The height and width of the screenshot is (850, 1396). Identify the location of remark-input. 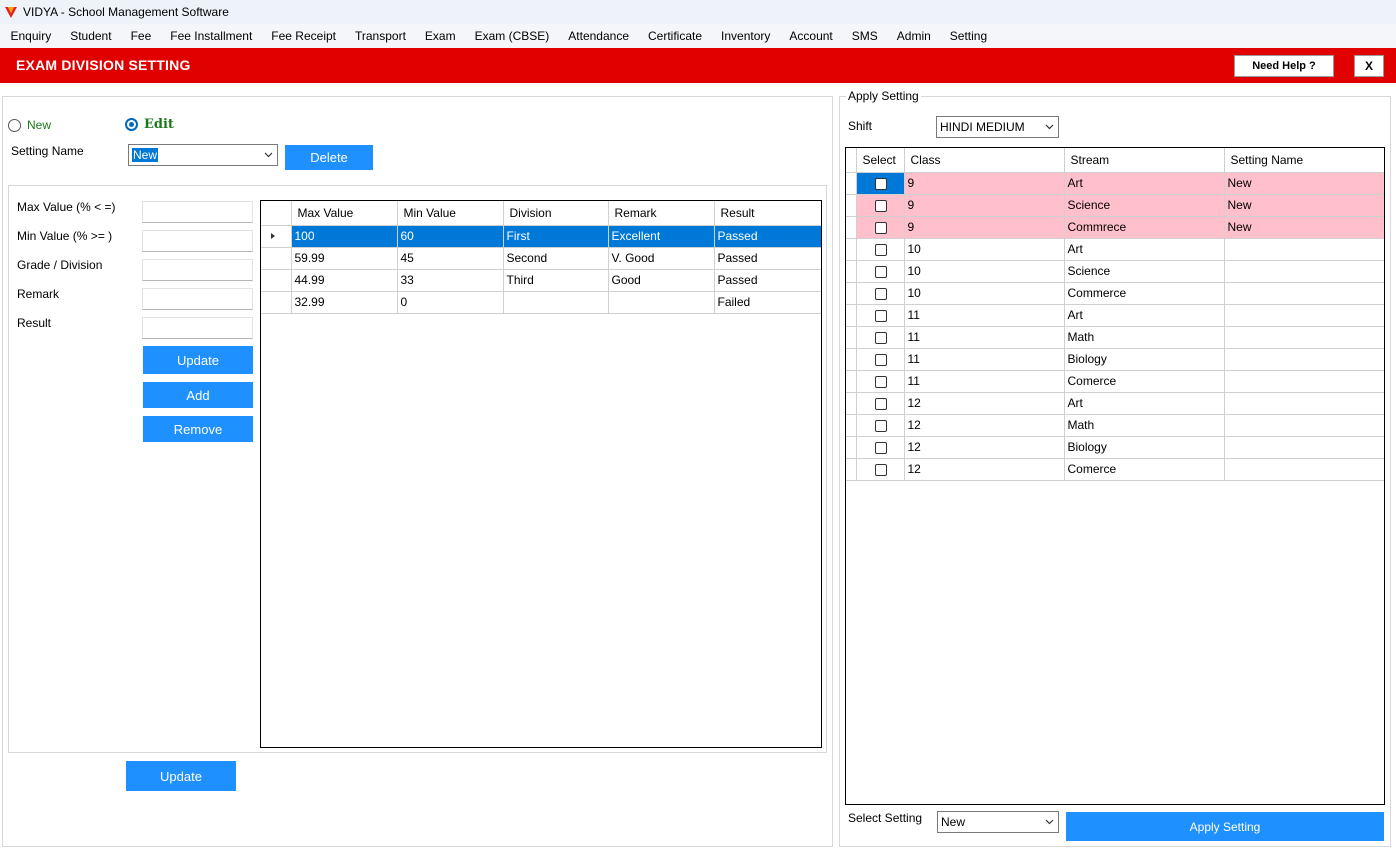
(197, 299).